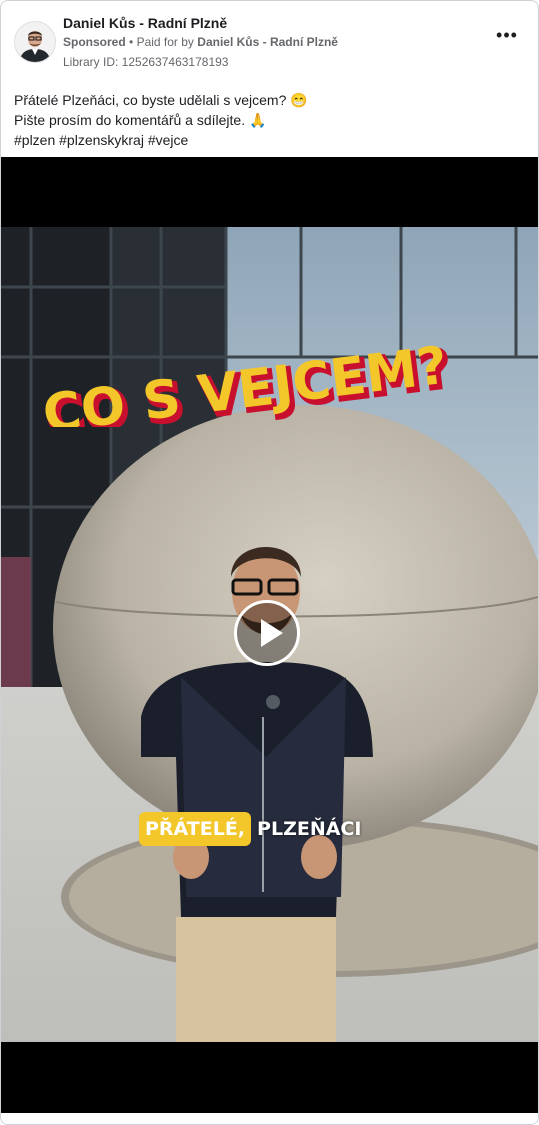 The image size is (539, 1125). I want to click on card-footer, so click(269, 1118).